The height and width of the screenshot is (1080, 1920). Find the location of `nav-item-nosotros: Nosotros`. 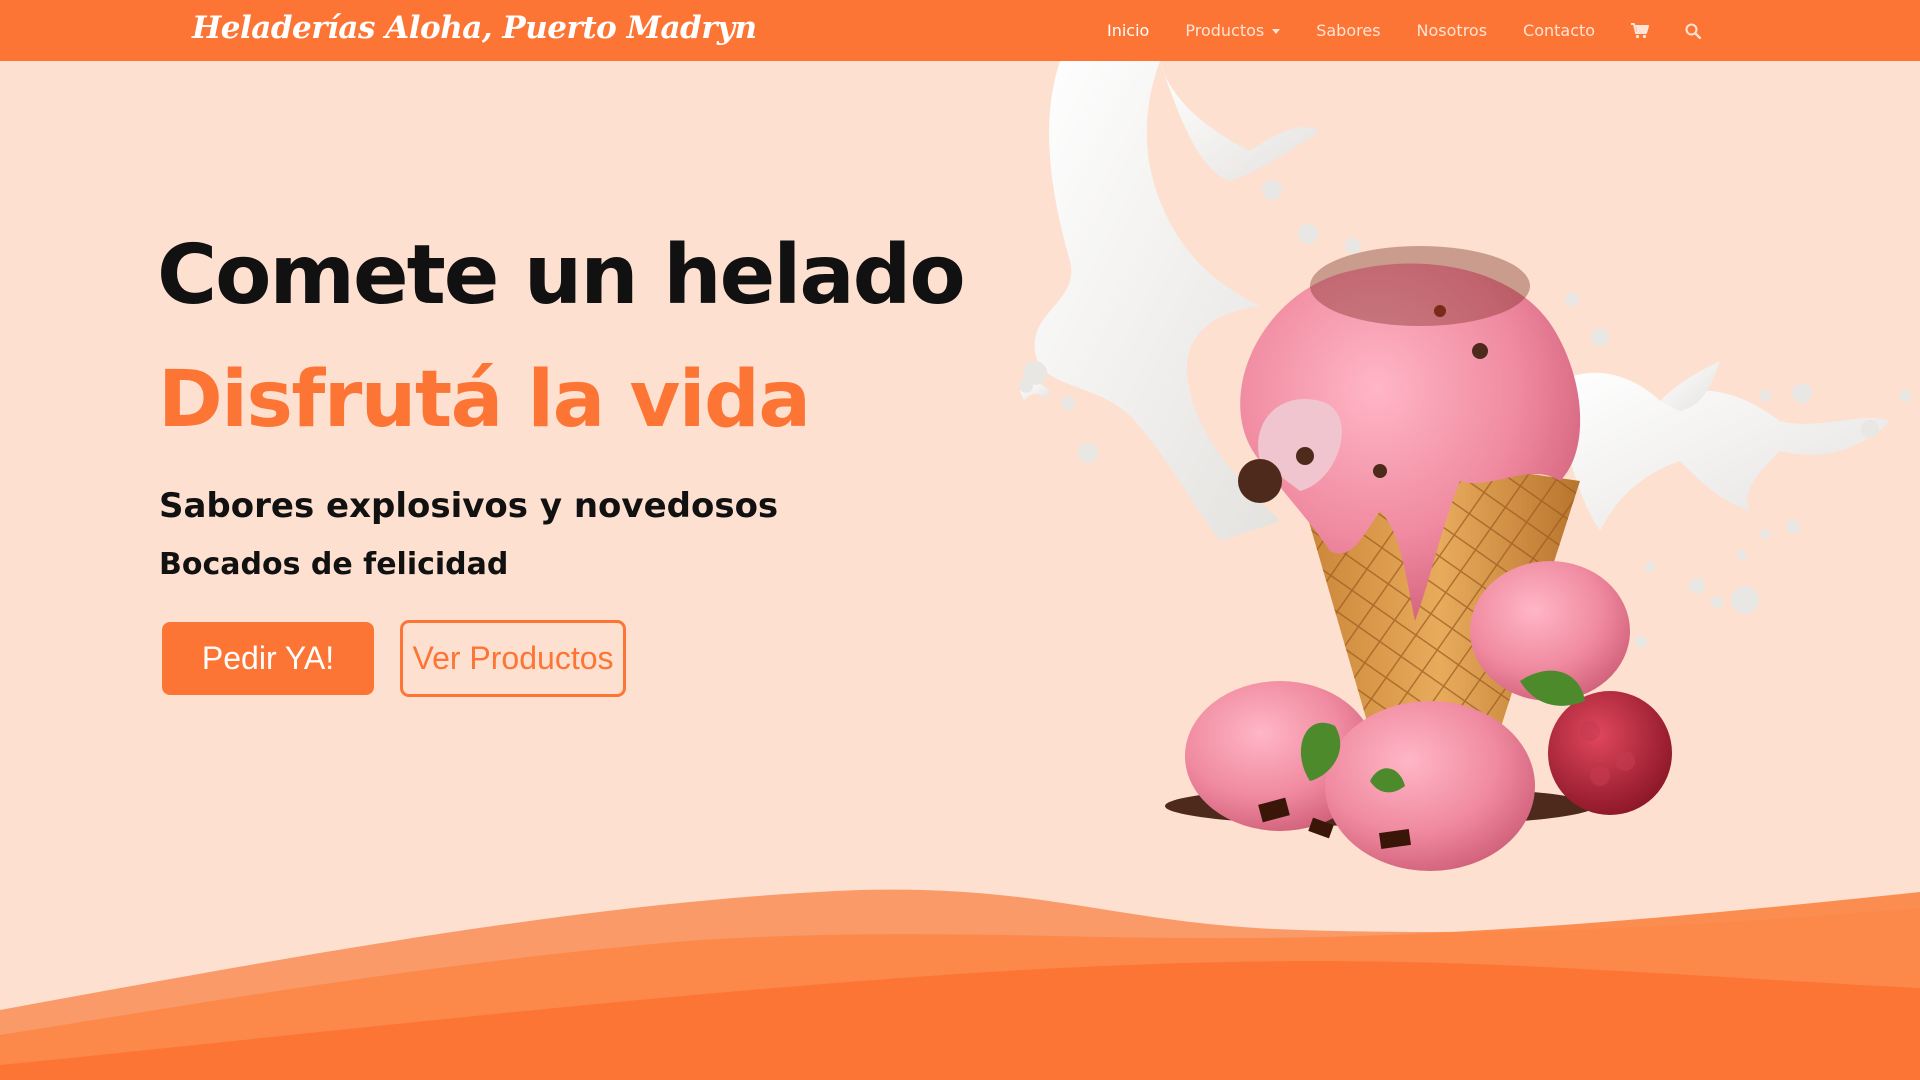

nav-item-nosotros: Nosotros is located at coordinates (1452, 30).